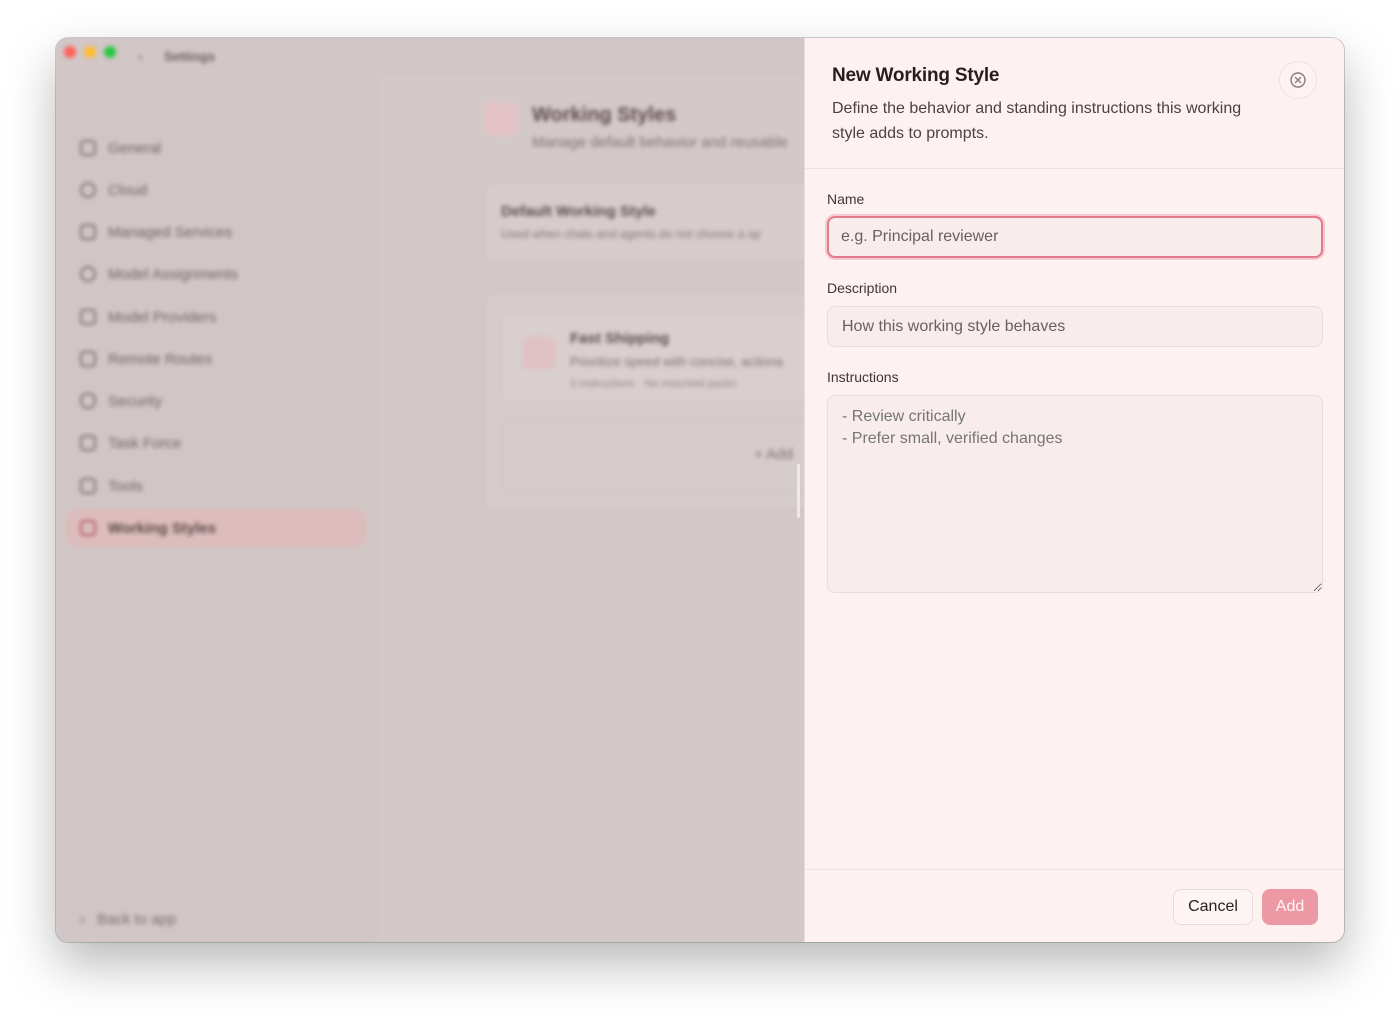  What do you see at coordinates (70, 52) in the screenshot?
I see `close-window-button` at bounding box center [70, 52].